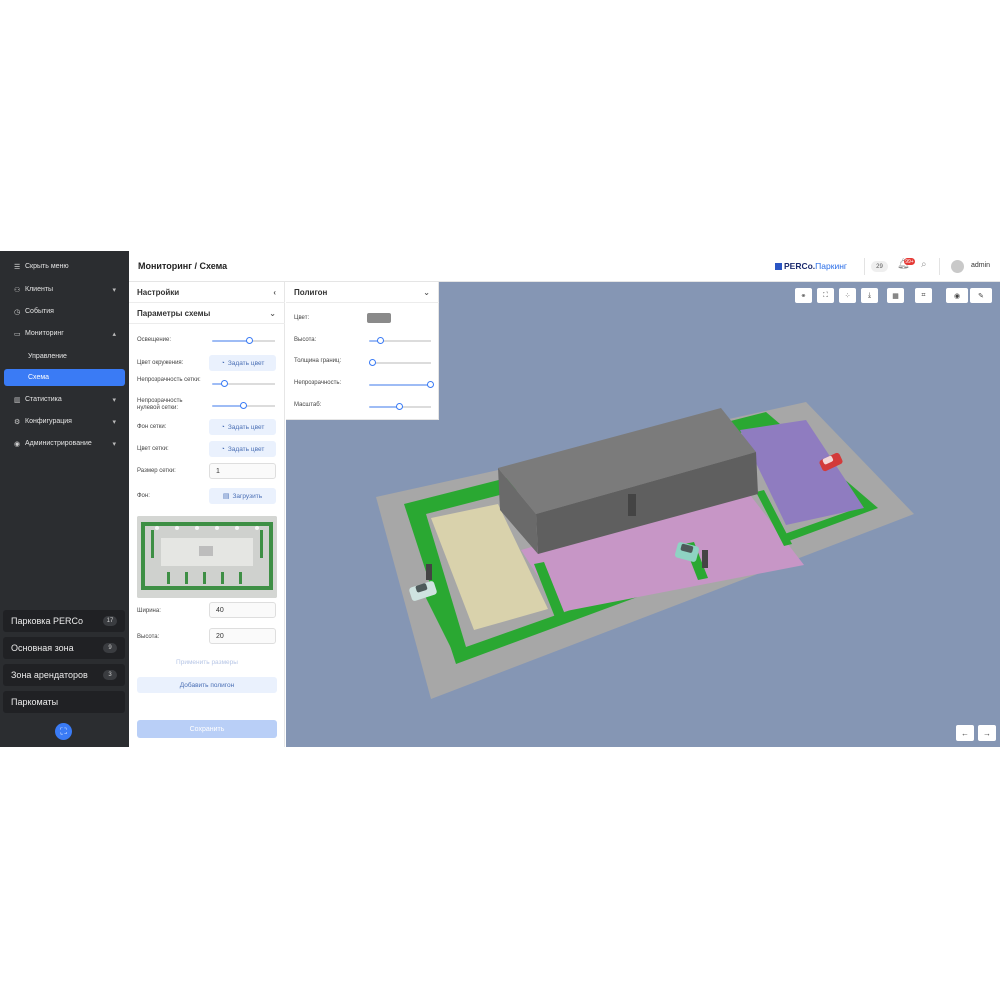  Describe the element at coordinates (980, 265) in the screenshot. I see `user-name: admin` at that location.